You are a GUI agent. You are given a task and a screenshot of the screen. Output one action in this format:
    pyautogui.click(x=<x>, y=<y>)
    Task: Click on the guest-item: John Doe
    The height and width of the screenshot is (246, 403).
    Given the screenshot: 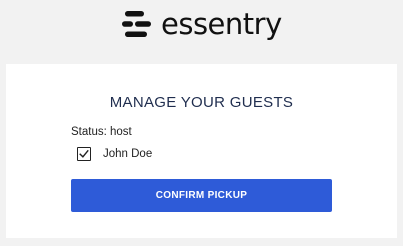 What is the action you would take?
    pyautogui.click(x=114, y=154)
    